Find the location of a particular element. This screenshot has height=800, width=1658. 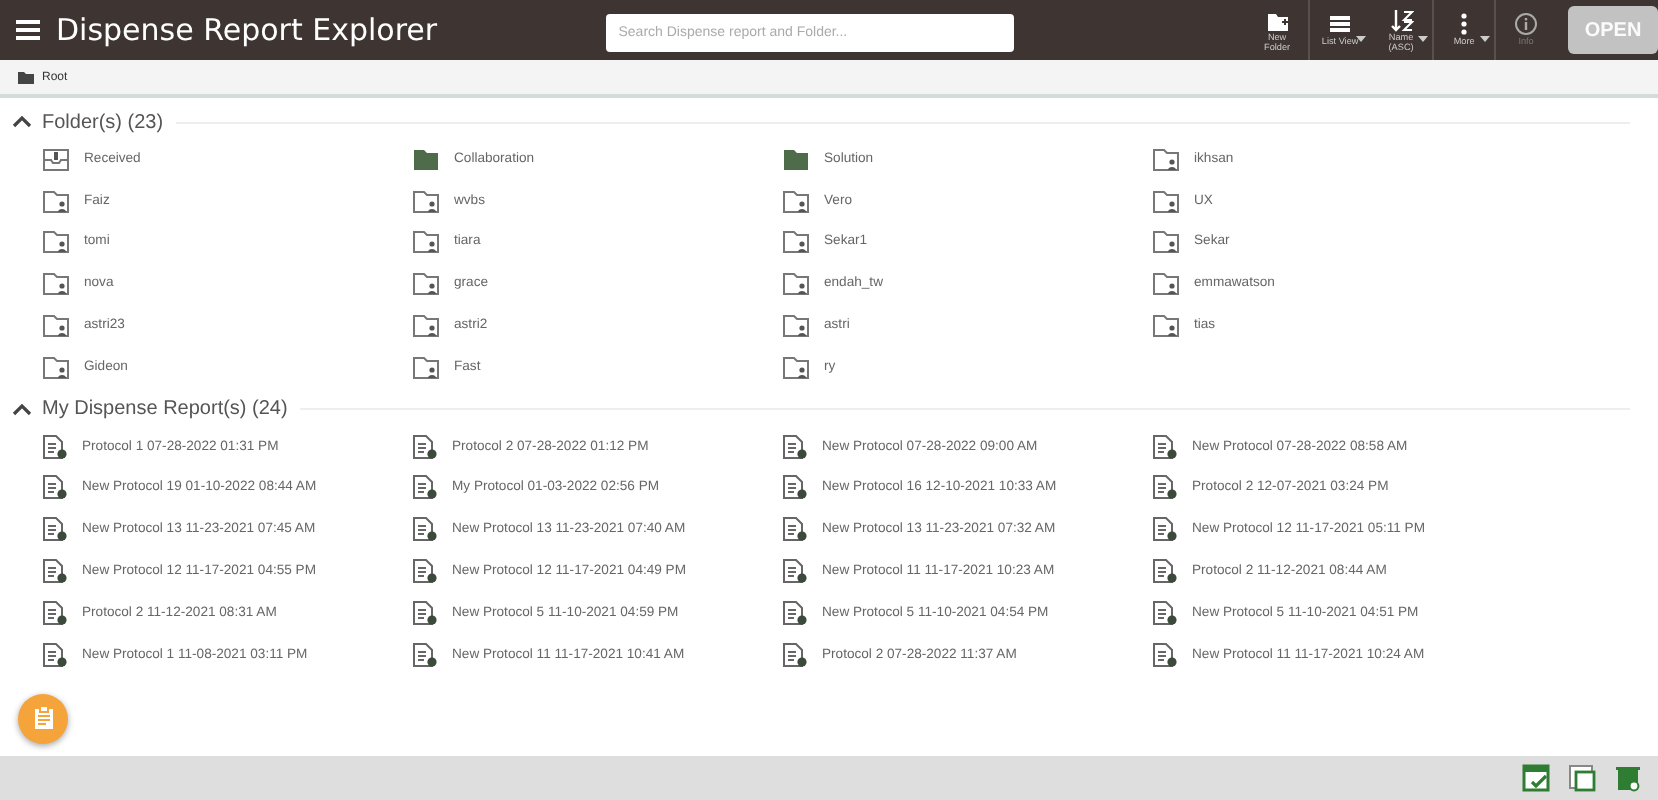

window-icon is located at coordinates (1582, 778).